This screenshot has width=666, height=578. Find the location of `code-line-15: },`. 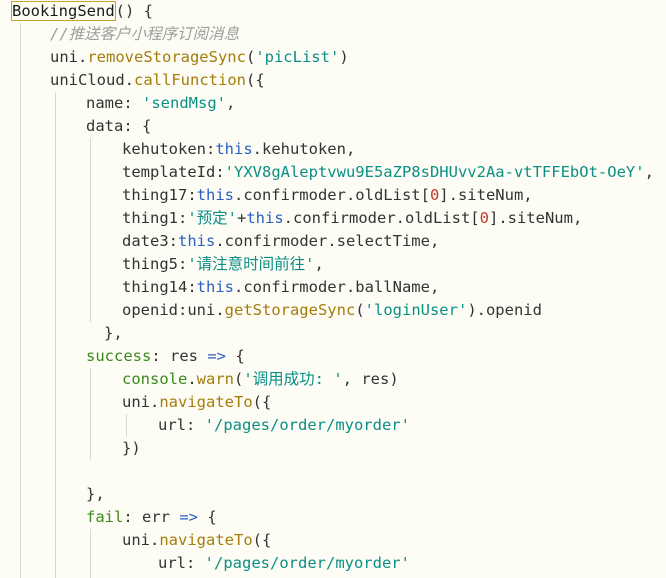

code-line-15: }, is located at coordinates (385, 333).